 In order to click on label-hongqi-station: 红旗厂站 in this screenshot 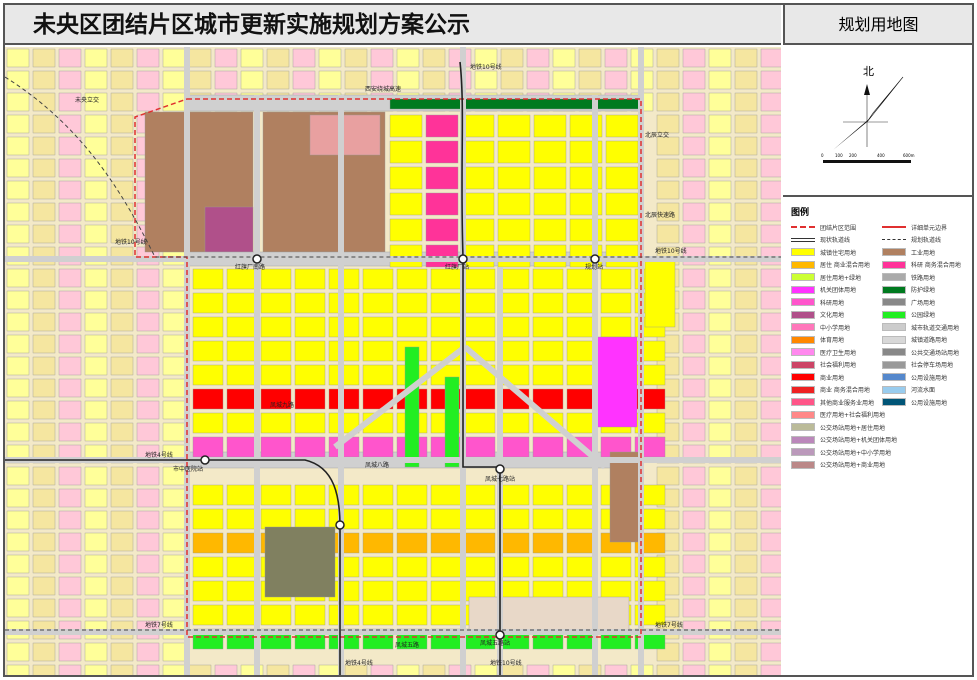, I will do `click(457, 267)`.